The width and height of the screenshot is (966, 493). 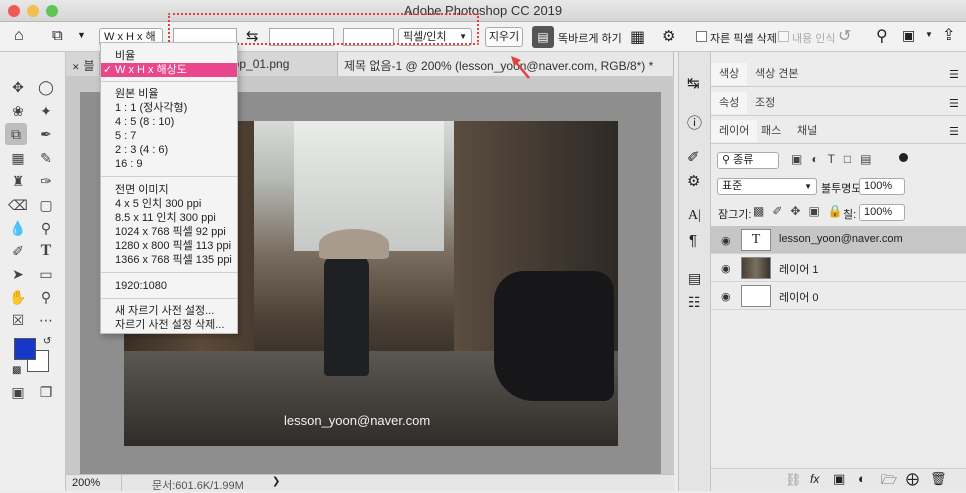 What do you see at coordinates (46, 205) in the screenshot?
I see `gradient-tool-icon: ▢` at bounding box center [46, 205].